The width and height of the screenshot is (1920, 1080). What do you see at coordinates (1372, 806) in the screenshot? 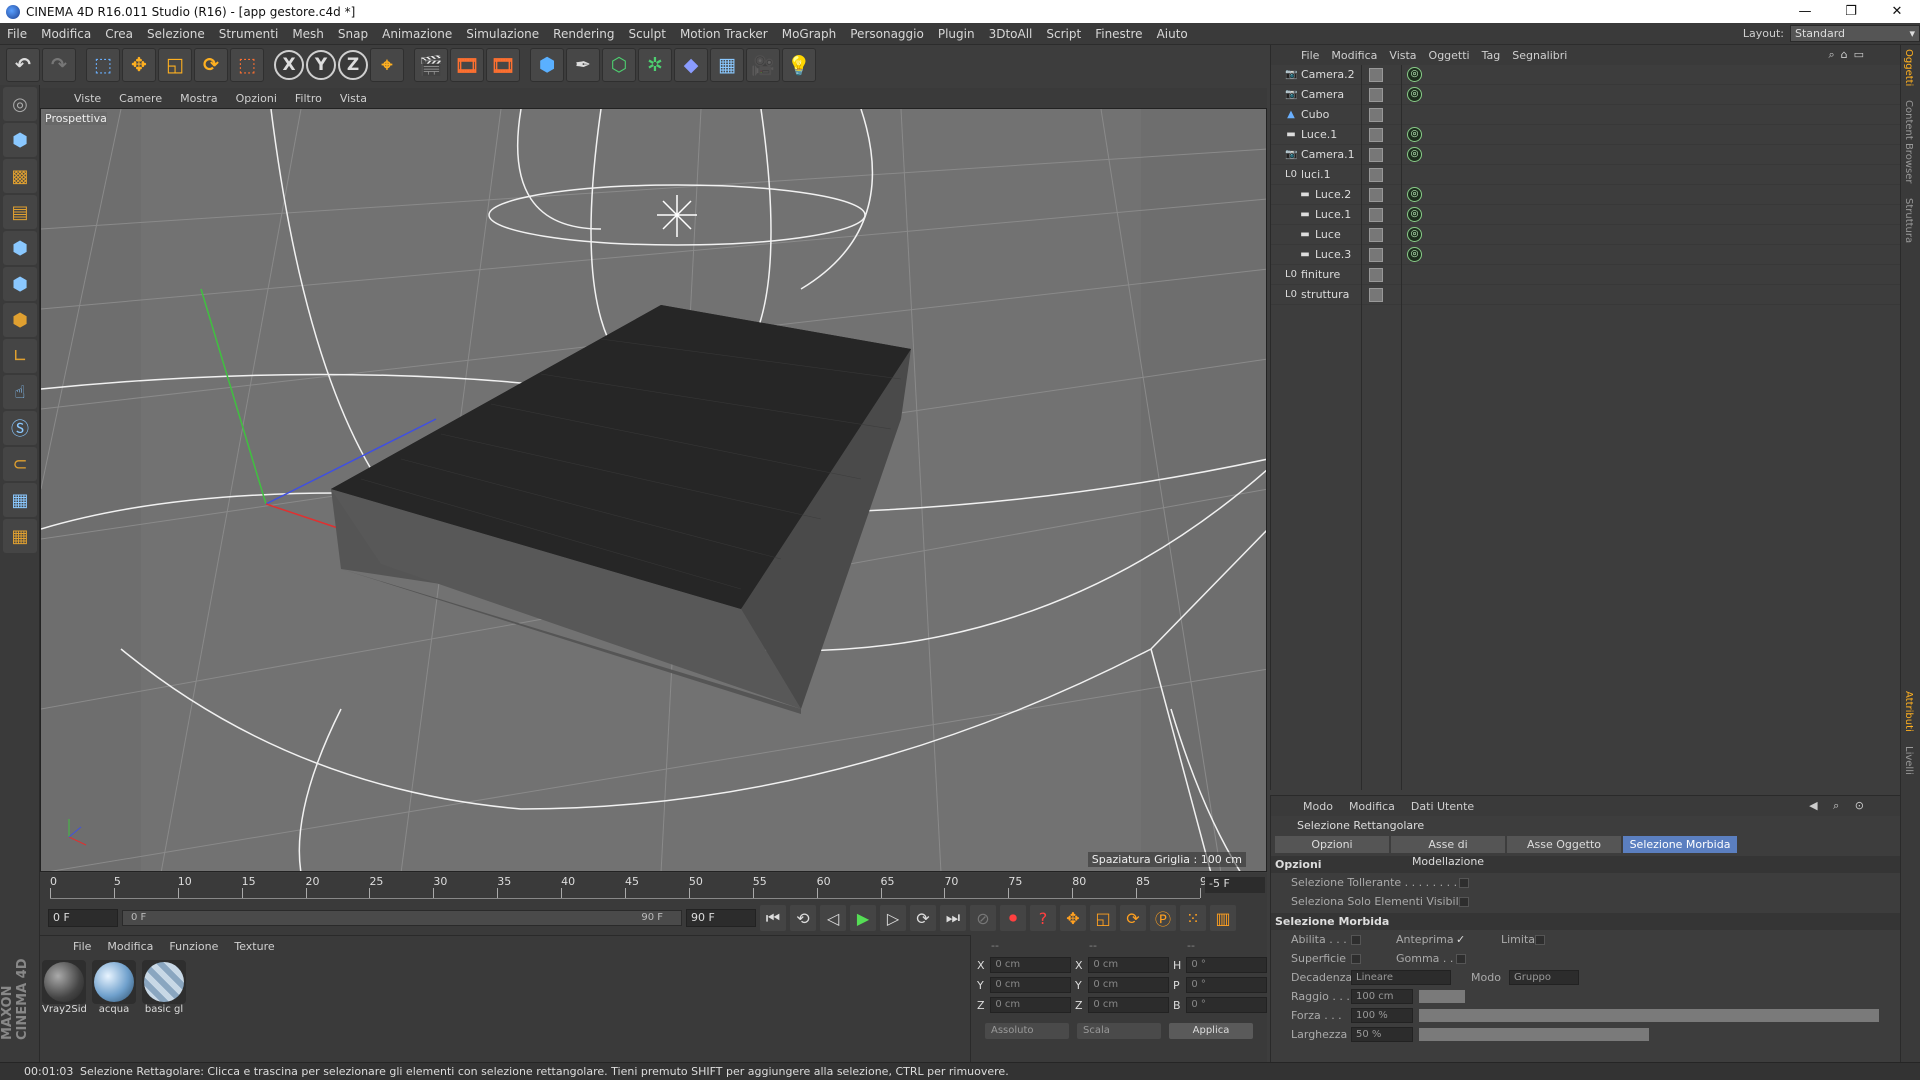
I see `attribute-menu-modifica: Modifica` at bounding box center [1372, 806].